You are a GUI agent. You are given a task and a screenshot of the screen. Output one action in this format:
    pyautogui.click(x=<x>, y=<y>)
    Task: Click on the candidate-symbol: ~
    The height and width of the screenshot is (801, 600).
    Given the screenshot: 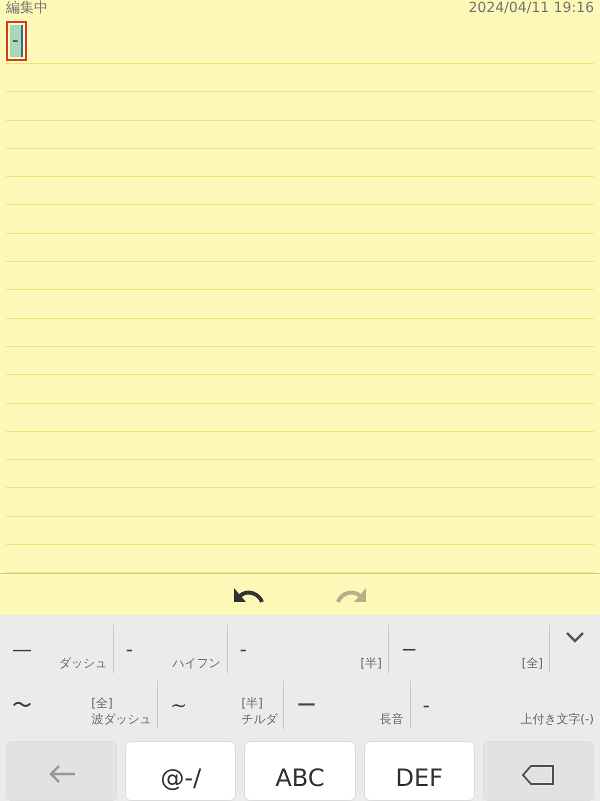 What is the action you would take?
    pyautogui.click(x=179, y=705)
    